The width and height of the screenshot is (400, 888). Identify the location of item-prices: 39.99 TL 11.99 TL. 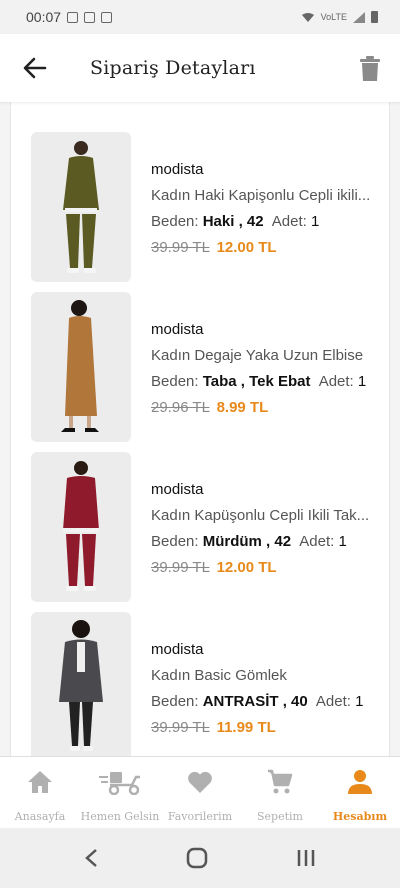
(262, 732).